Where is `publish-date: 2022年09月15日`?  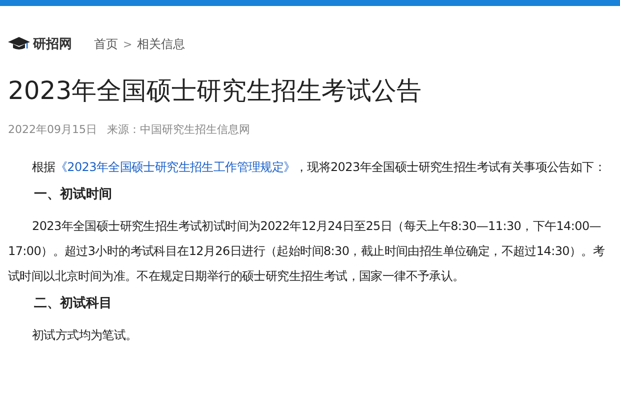
publish-date: 2022年09月15日 is located at coordinates (52, 129).